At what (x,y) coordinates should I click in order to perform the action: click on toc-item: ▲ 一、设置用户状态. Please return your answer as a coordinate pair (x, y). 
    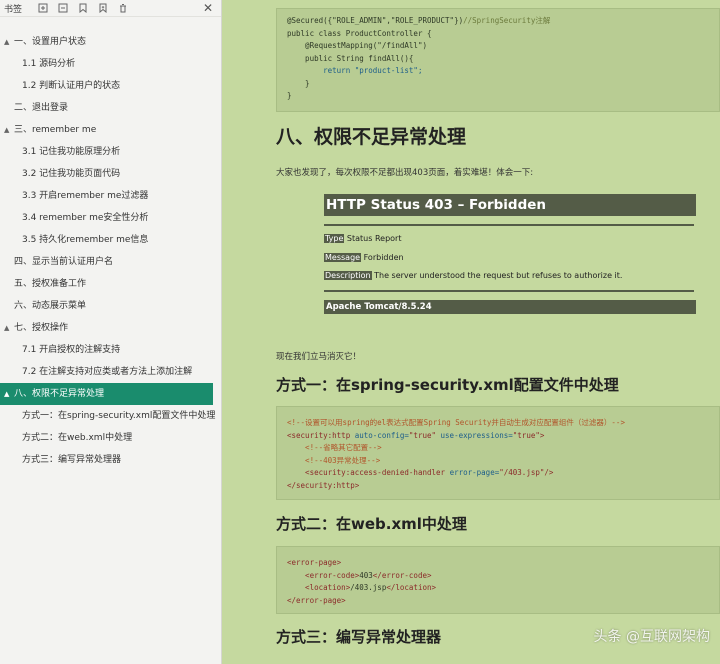
    Looking at the image, I should click on (110, 42).